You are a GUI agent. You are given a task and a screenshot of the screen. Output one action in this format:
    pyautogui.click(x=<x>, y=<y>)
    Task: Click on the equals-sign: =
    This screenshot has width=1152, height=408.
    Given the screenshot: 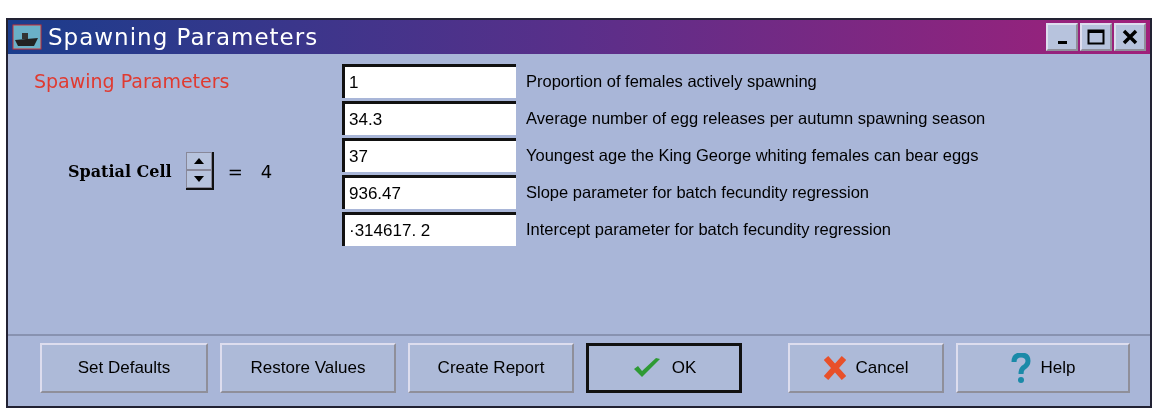 What is the action you would take?
    pyautogui.click(x=235, y=171)
    